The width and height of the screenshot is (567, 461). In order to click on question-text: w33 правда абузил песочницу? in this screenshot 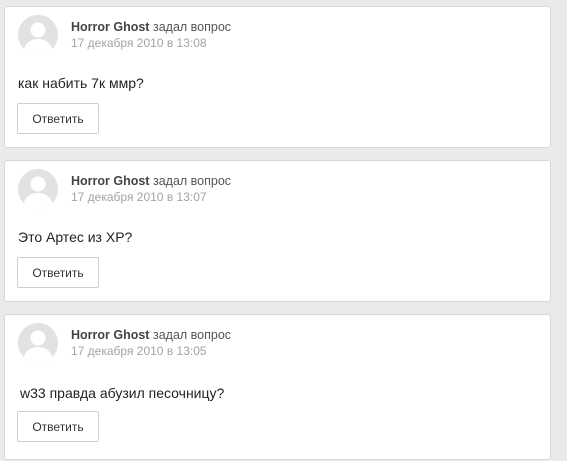, I will do `click(122, 393)`.